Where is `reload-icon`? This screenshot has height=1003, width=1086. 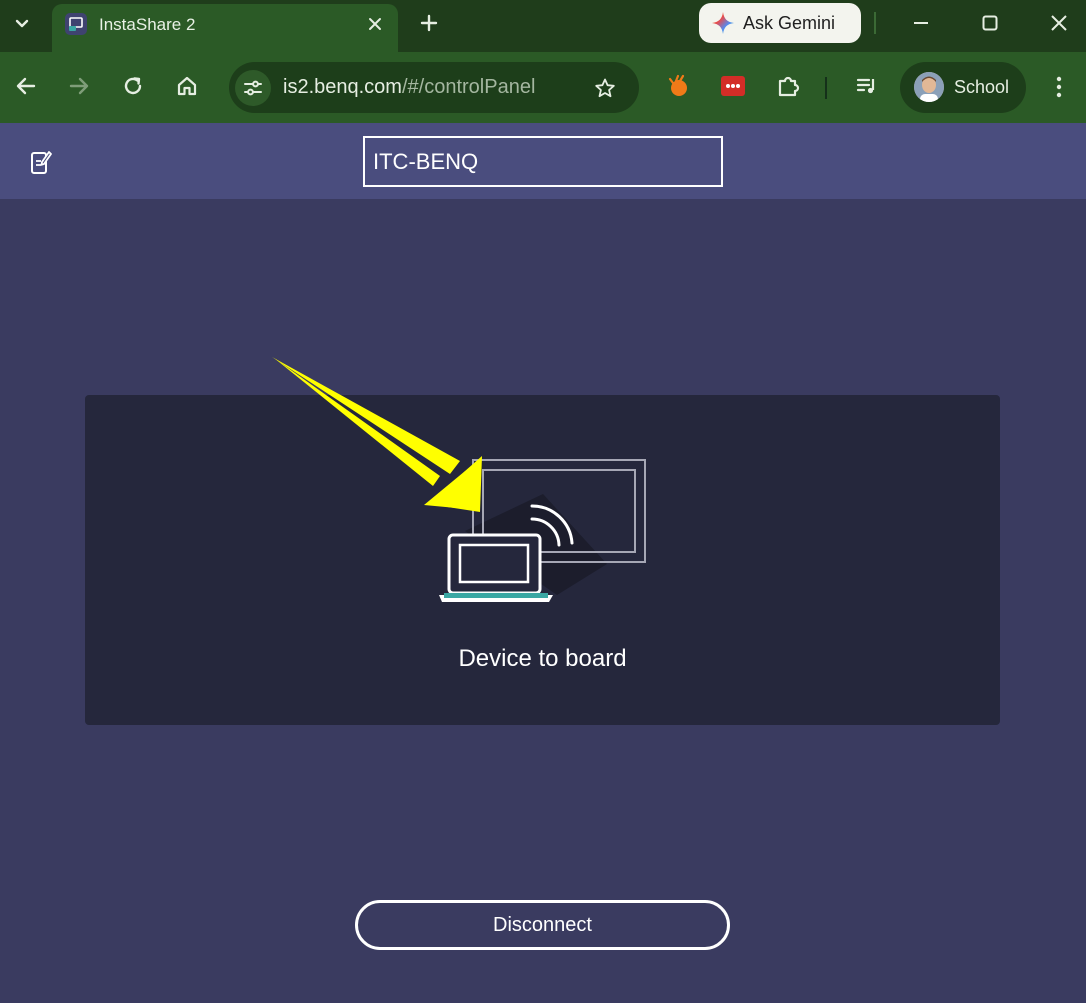 reload-icon is located at coordinates (133, 86).